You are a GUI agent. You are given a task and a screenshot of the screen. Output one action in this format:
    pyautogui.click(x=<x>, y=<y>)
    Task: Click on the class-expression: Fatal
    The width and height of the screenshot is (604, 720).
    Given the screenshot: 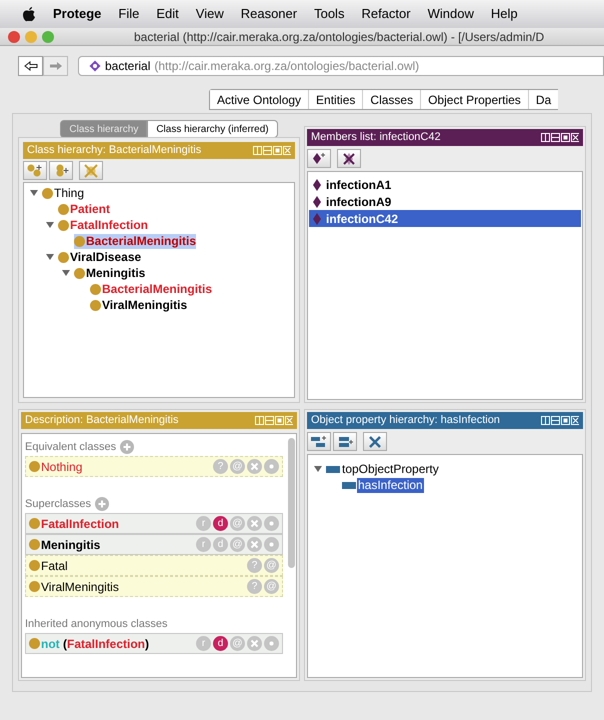 What is the action you would take?
    pyautogui.click(x=54, y=566)
    